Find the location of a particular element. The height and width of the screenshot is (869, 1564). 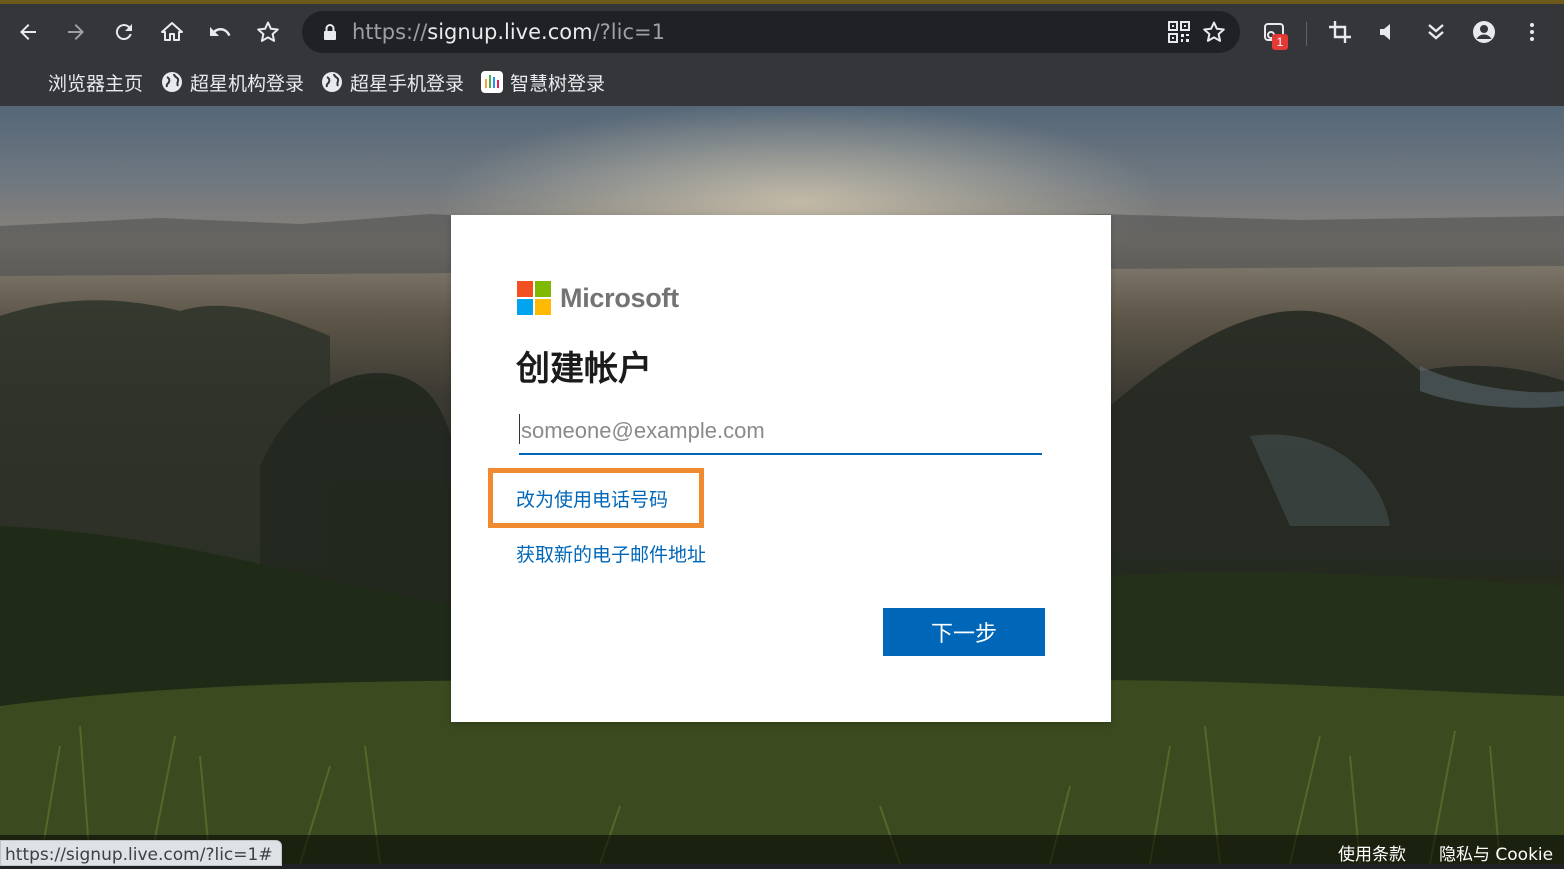

mute-button is located at coordinates (1388, 32).